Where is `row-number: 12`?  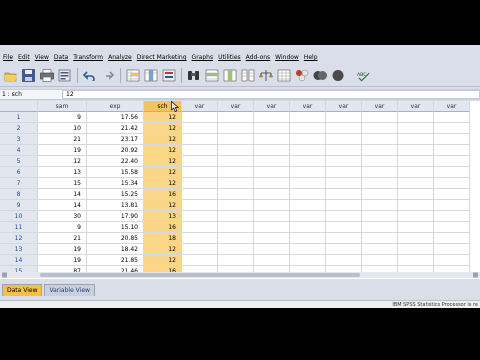
row-number: 12 is located at coordinates (19, 238).